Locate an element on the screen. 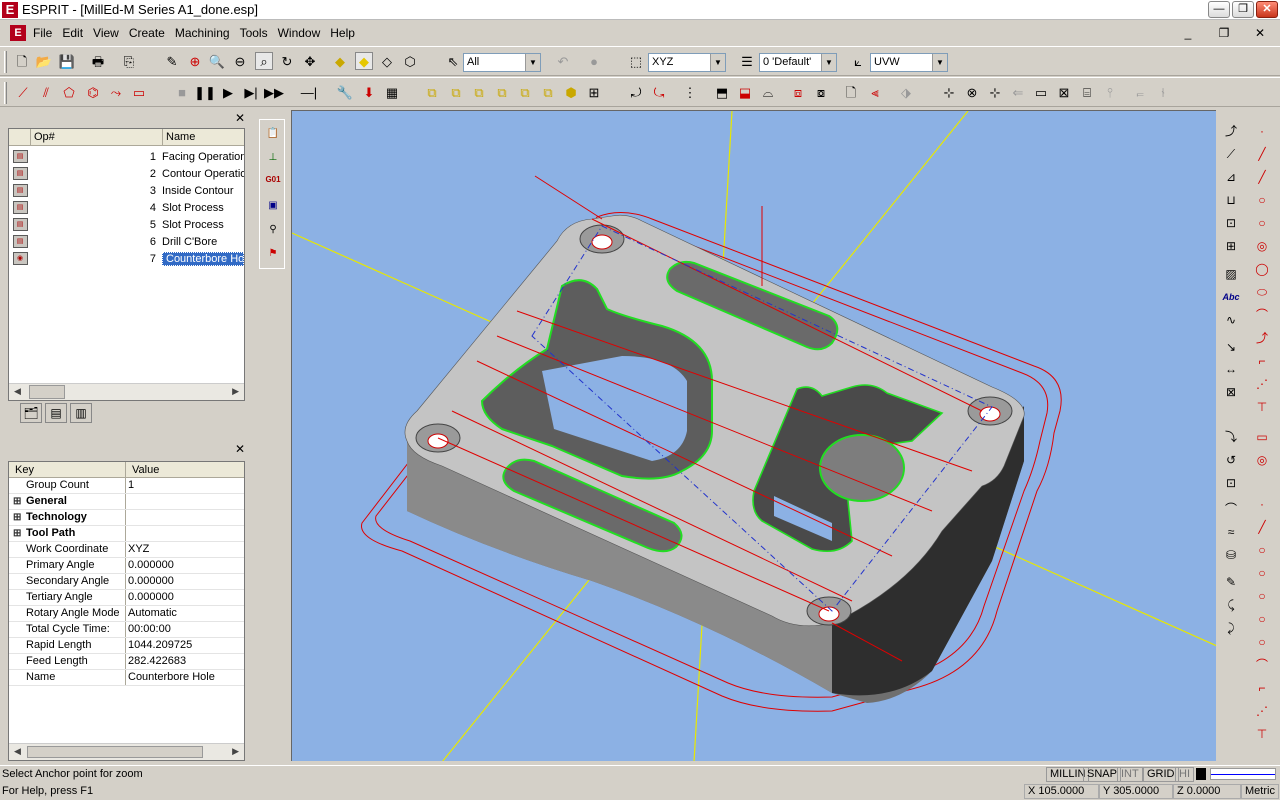 Image resolution: width=1280 pixels, height=800 pixels. operation-row: ▤ 6 Drill C'Bore is located at coordinates (126, 241).